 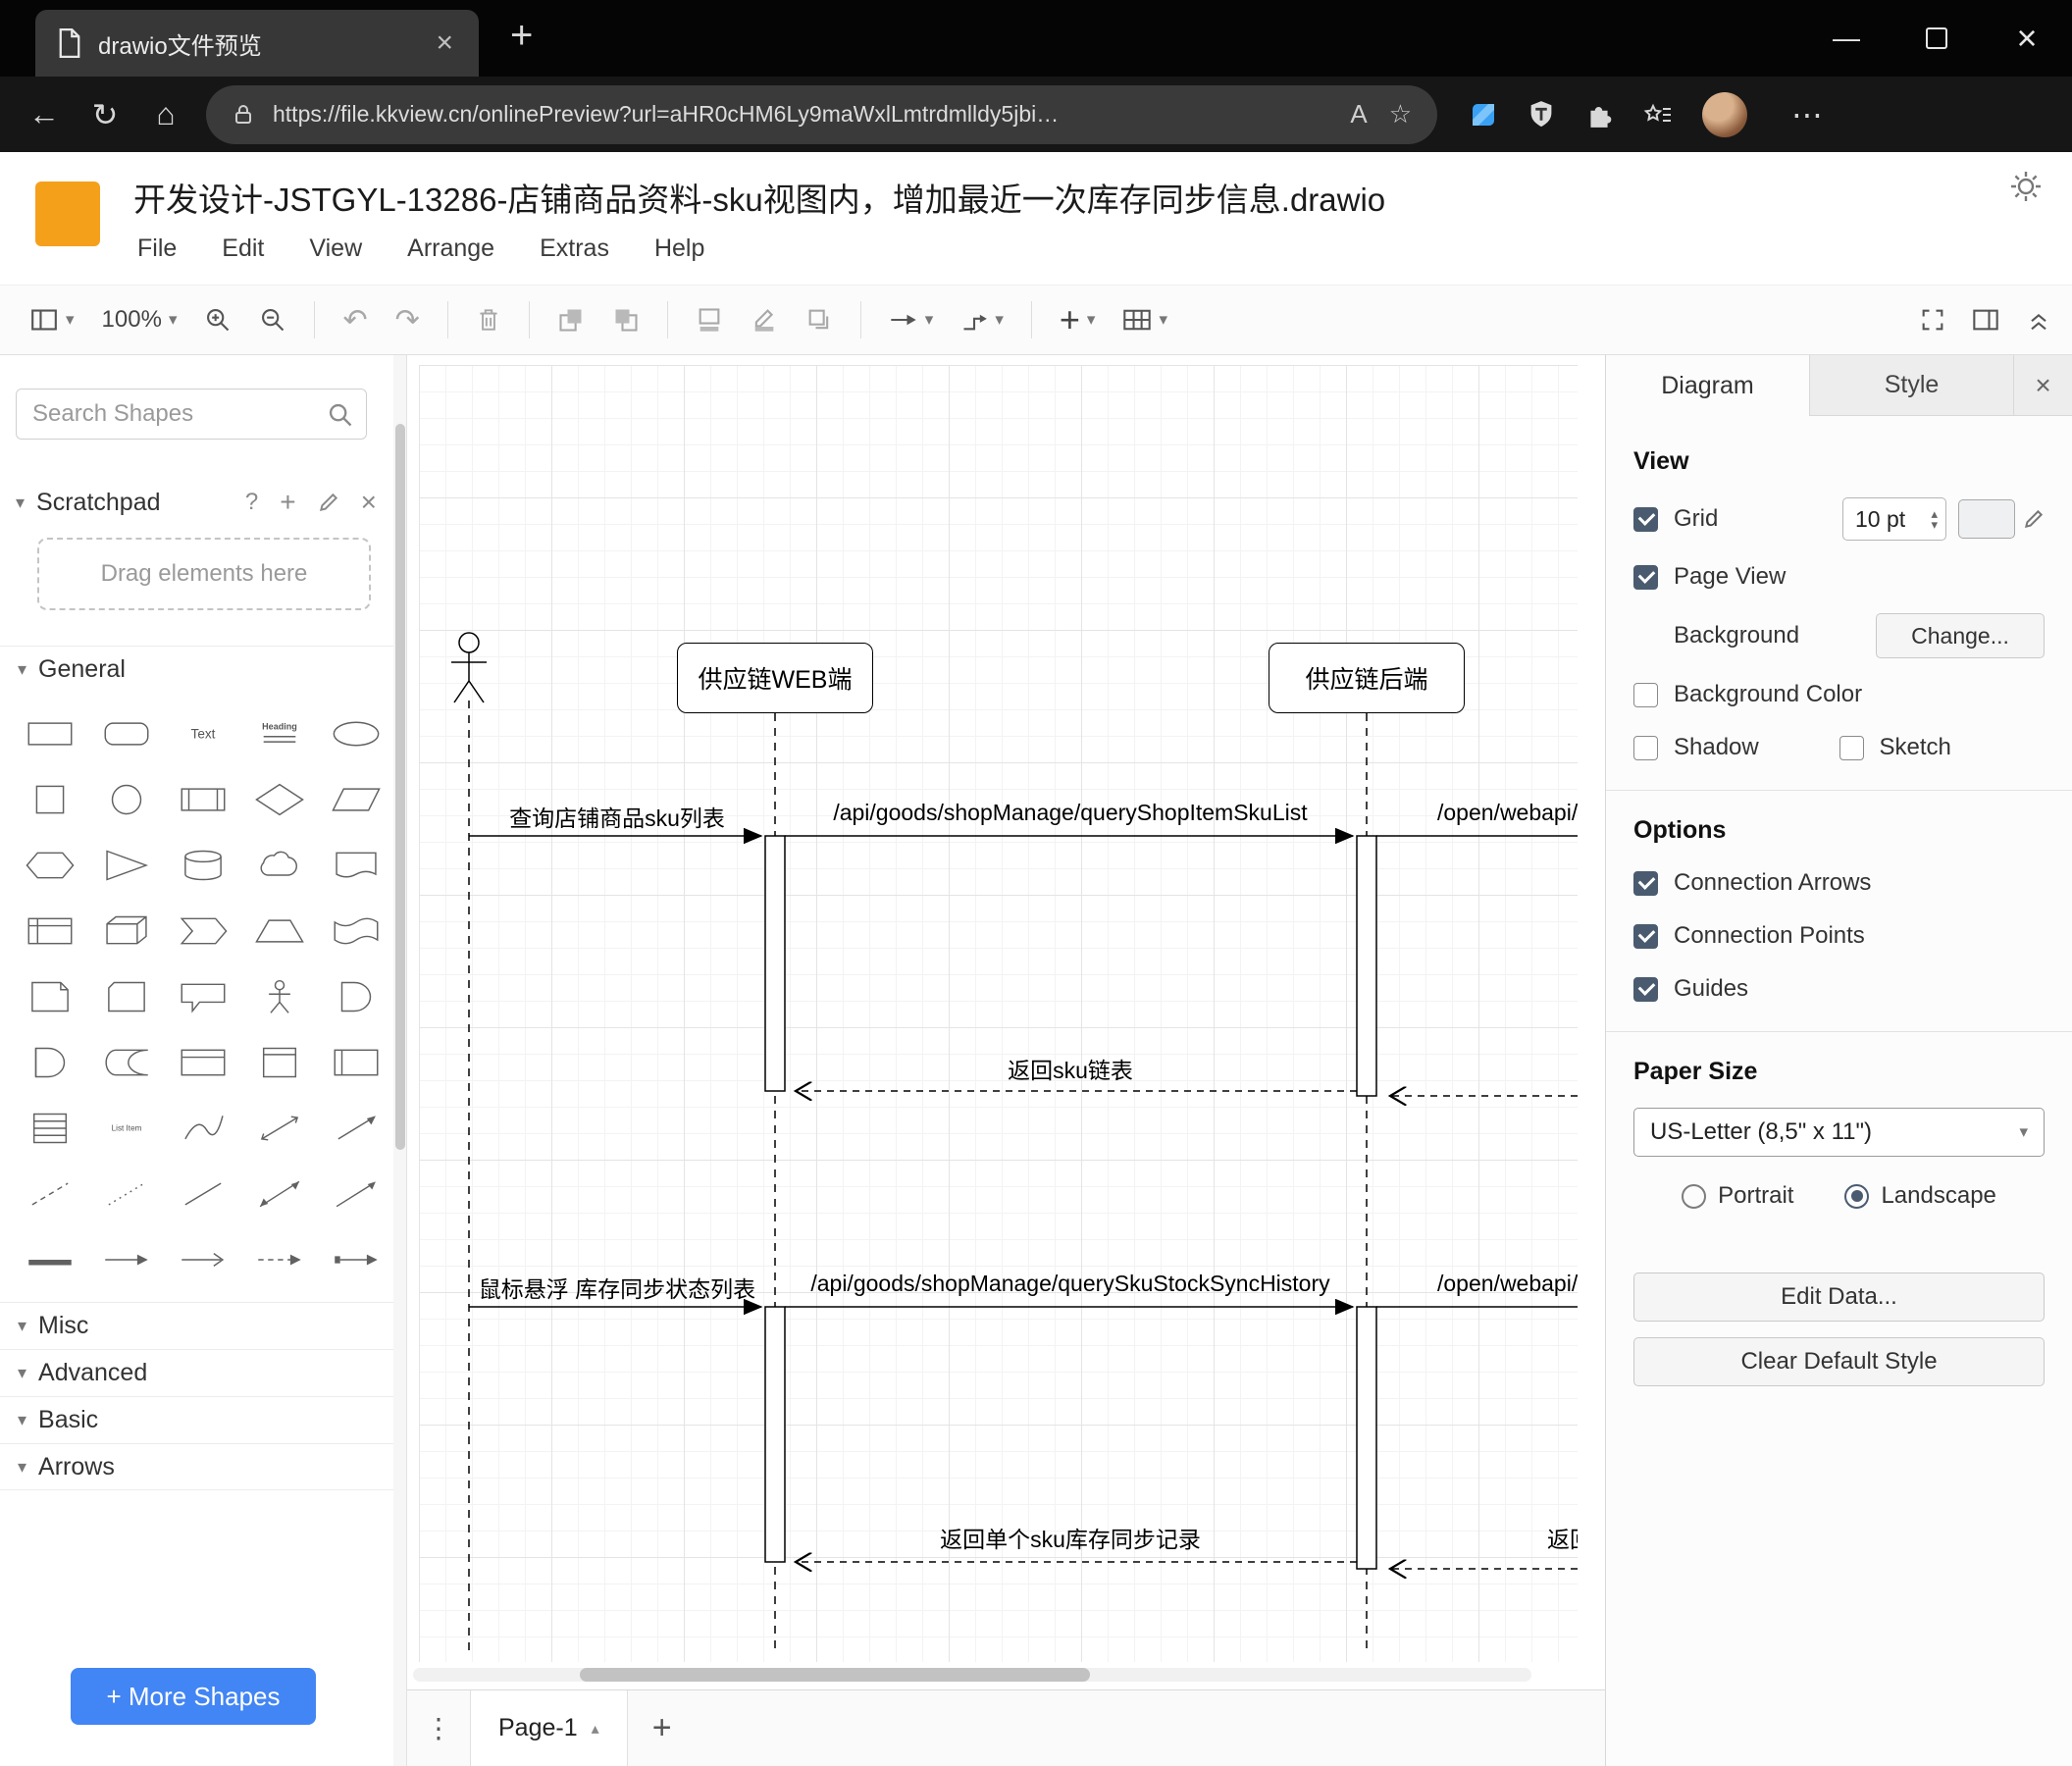 I want to click on page-tab: Page-1 ▴, so click(x=549, y=1728).